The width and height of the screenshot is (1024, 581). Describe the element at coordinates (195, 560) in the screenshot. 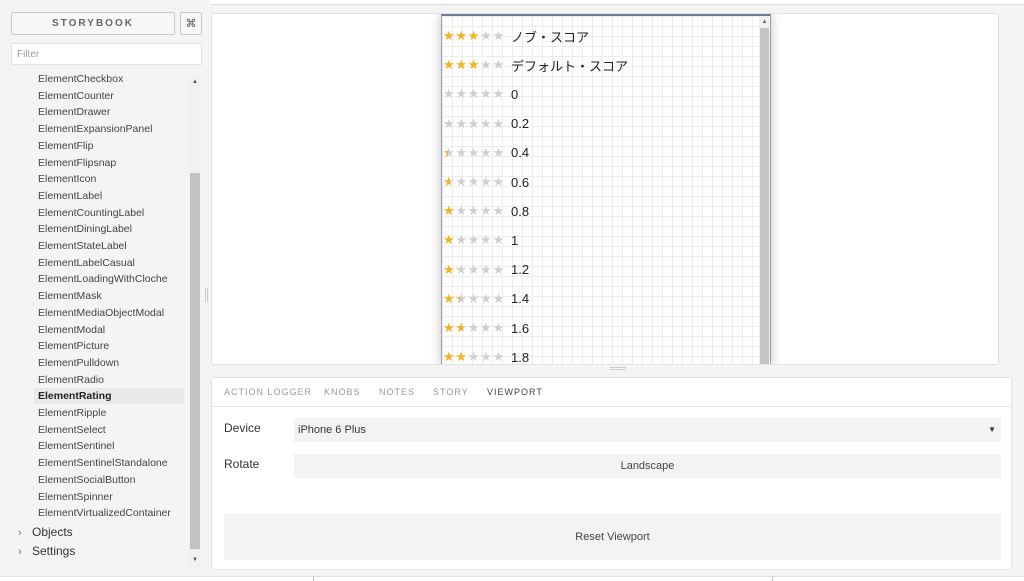

I see `scroll-down-arrow-icon: ▼` at that location.